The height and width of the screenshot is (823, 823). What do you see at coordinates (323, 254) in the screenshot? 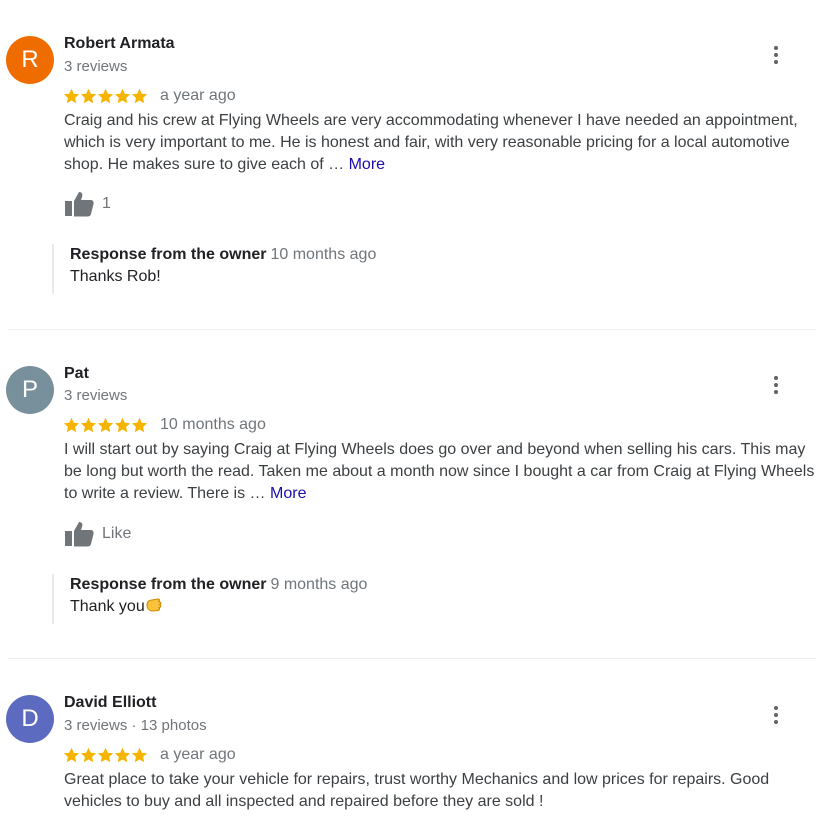
I see `owner-response-date: 10 months ago` at bounding box center [323, 254].